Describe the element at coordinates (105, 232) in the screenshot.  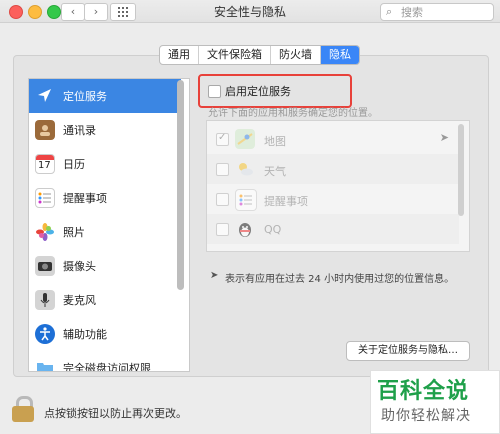
I see `sidebar-item-photos: 照片` at that location.